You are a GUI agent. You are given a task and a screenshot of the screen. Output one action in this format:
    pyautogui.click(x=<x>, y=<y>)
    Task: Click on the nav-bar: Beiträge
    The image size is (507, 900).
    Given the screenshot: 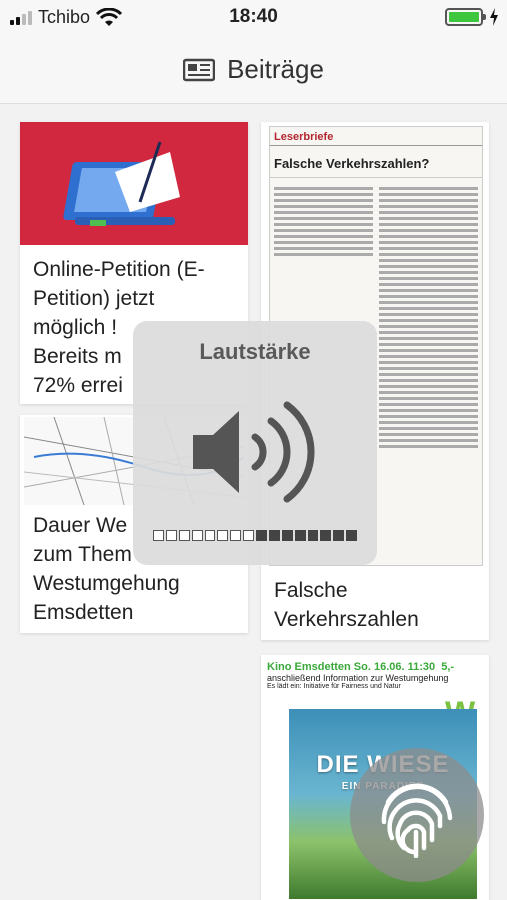 What is the action you would take?
    pyautogui.click(x=253, y=70)
    